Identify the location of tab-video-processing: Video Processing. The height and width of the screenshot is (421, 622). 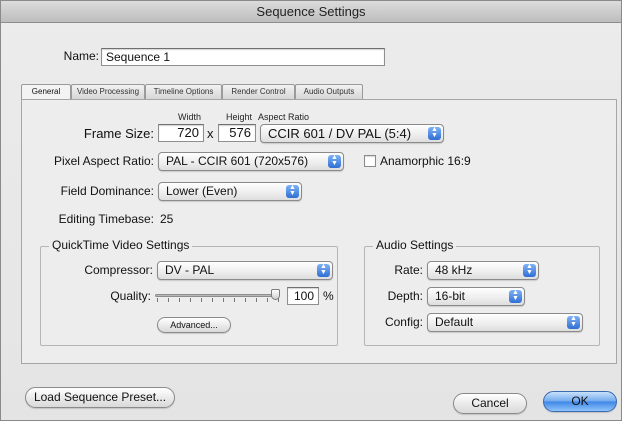
(108, 91).